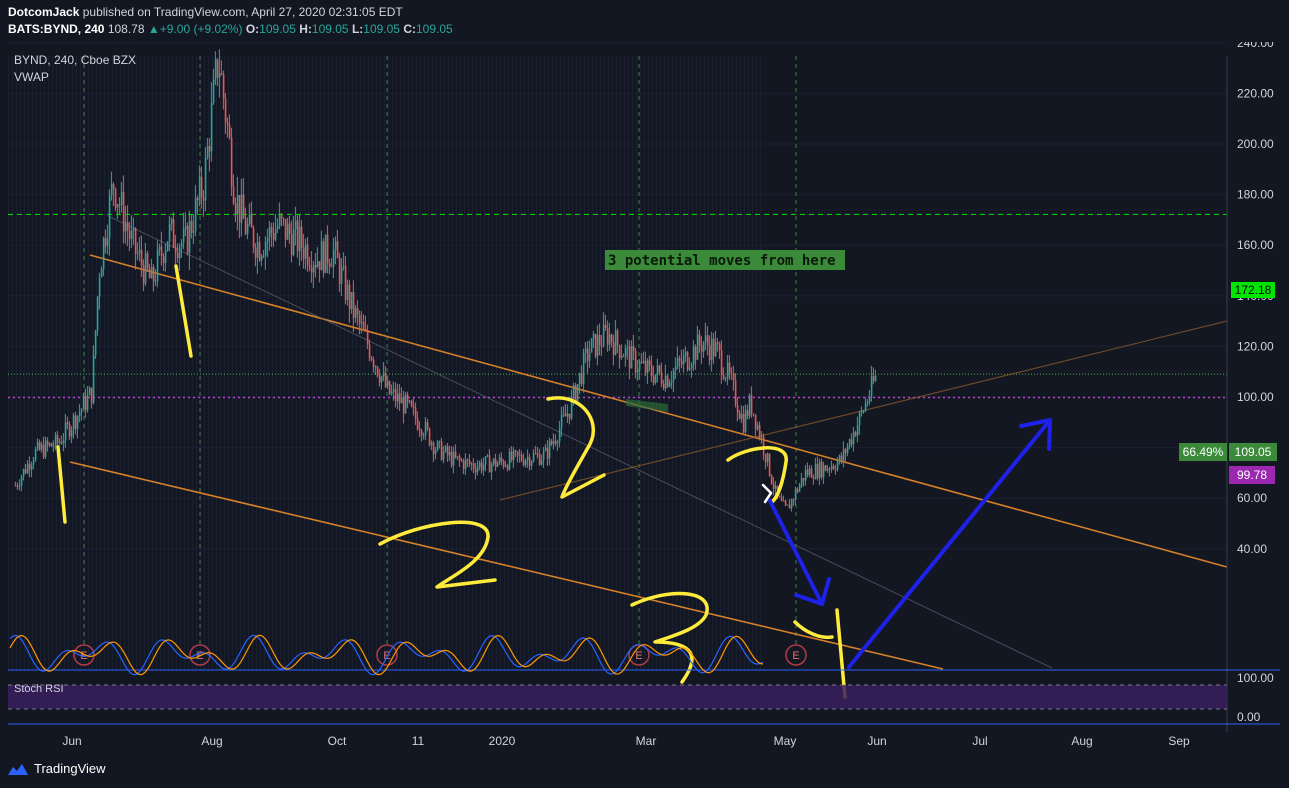 The image size is (1289, 788). I want to click on badge-percent: 66.49%, so click(1203, 452).